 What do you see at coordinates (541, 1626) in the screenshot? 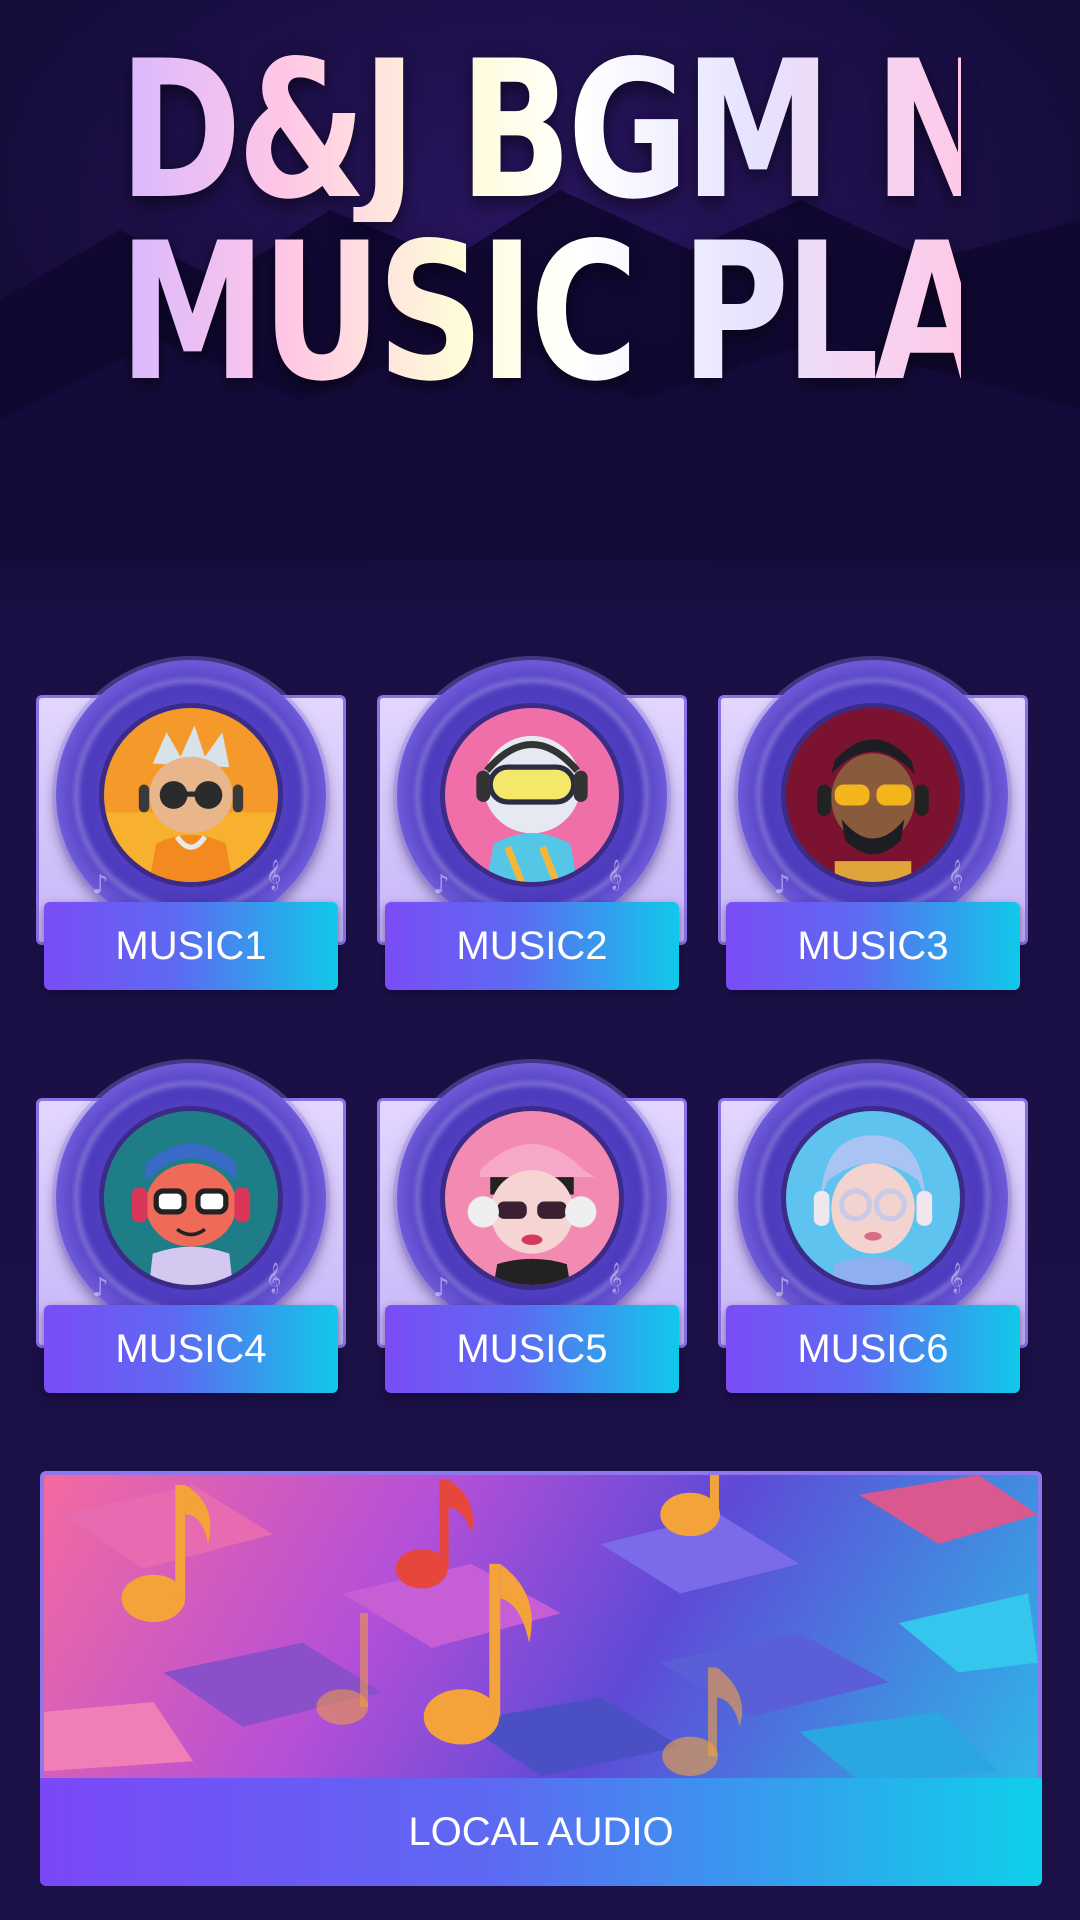
I see `music-notes-artwork` at bounding box center [541, 1626].